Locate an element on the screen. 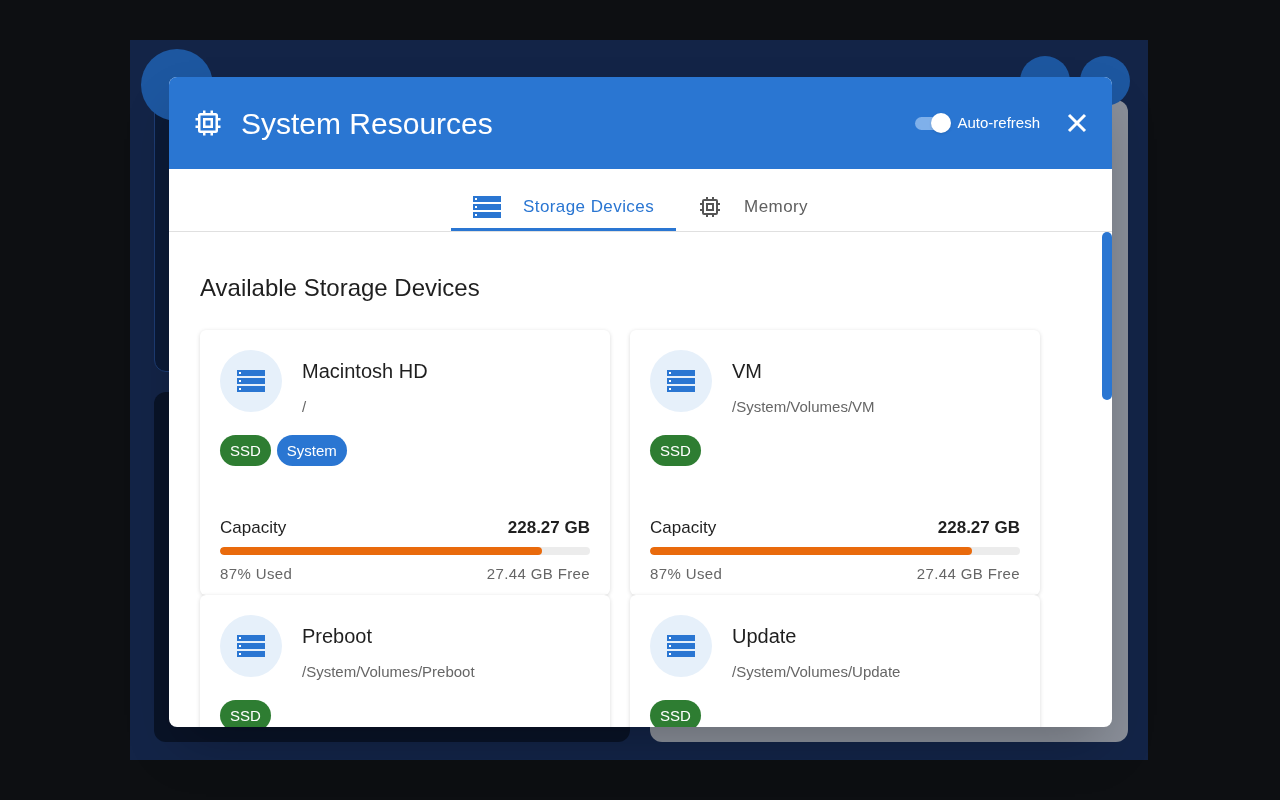 The image size is (1280, 800). device-path: /System/Volumes/VM is located at coordinates (803, 407).